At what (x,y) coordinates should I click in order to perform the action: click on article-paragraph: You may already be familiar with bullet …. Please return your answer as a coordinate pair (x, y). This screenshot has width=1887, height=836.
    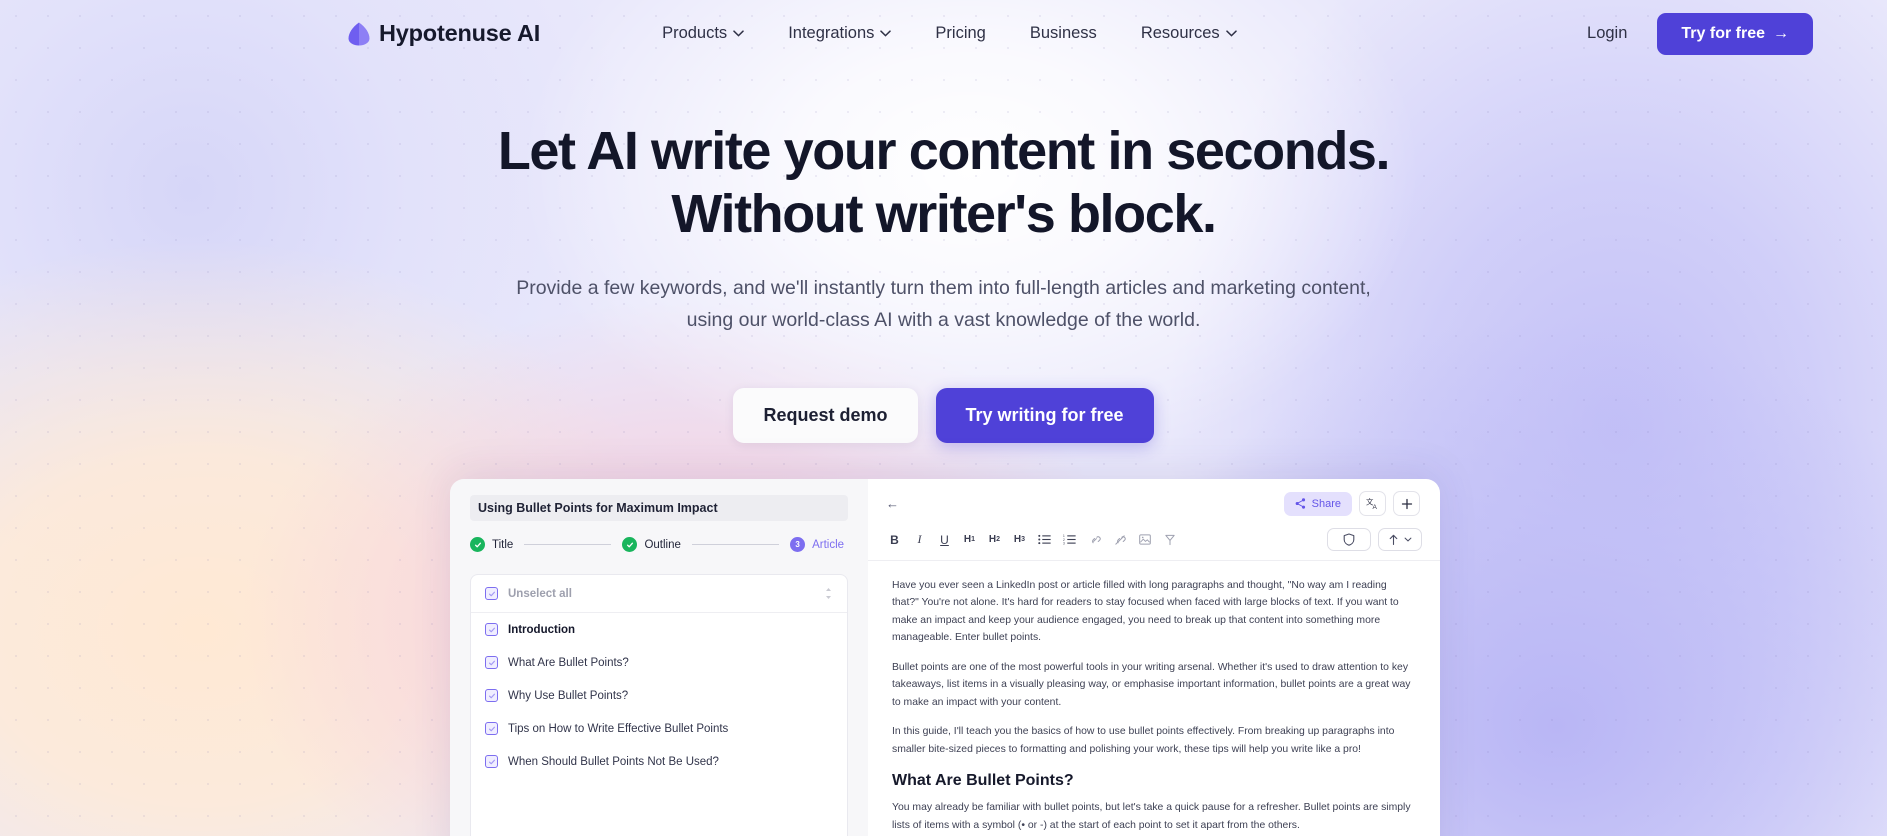
    Looking at the image, I should click on (1151, 816).